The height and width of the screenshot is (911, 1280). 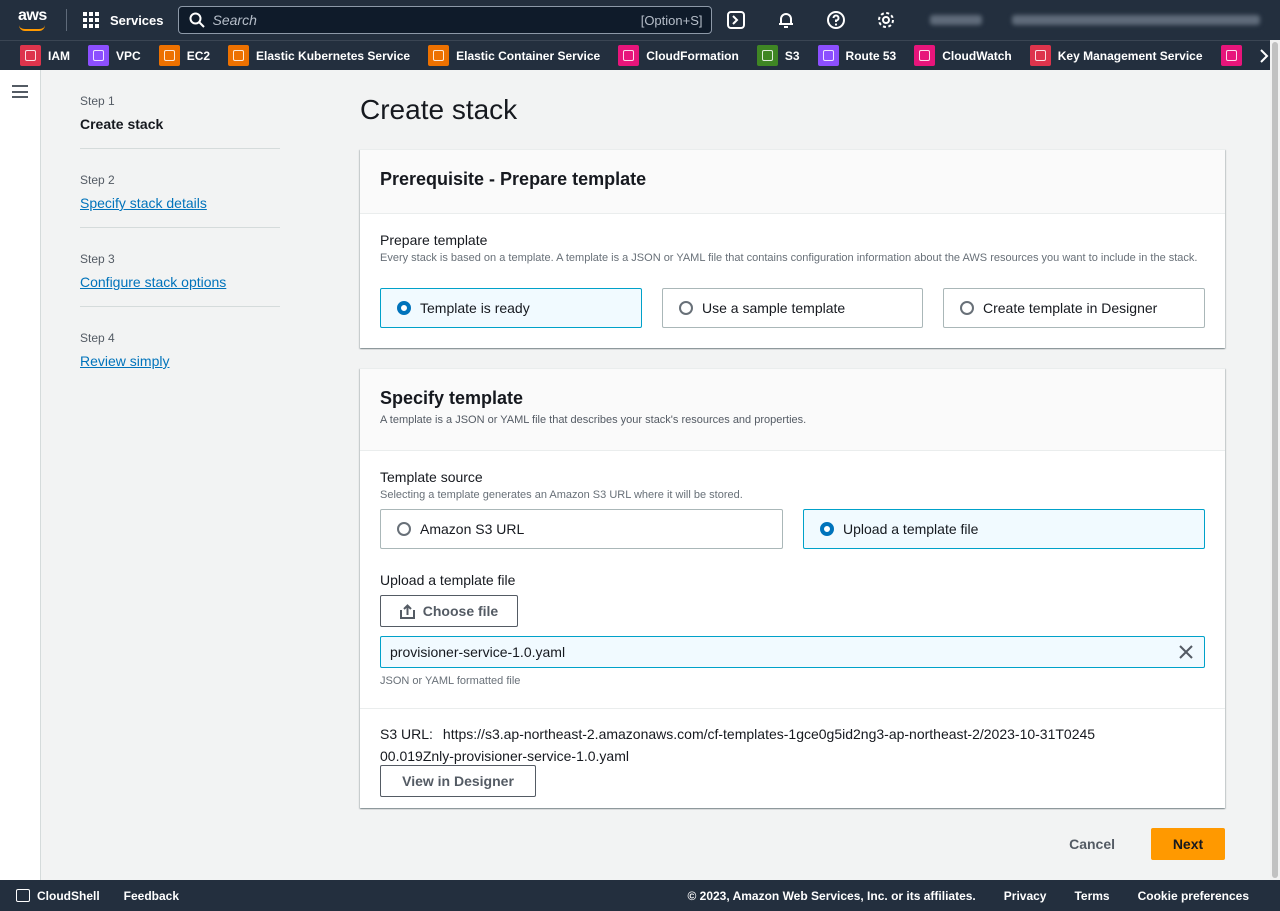 I want to click on close-icon, so click(x=1186, y=652).